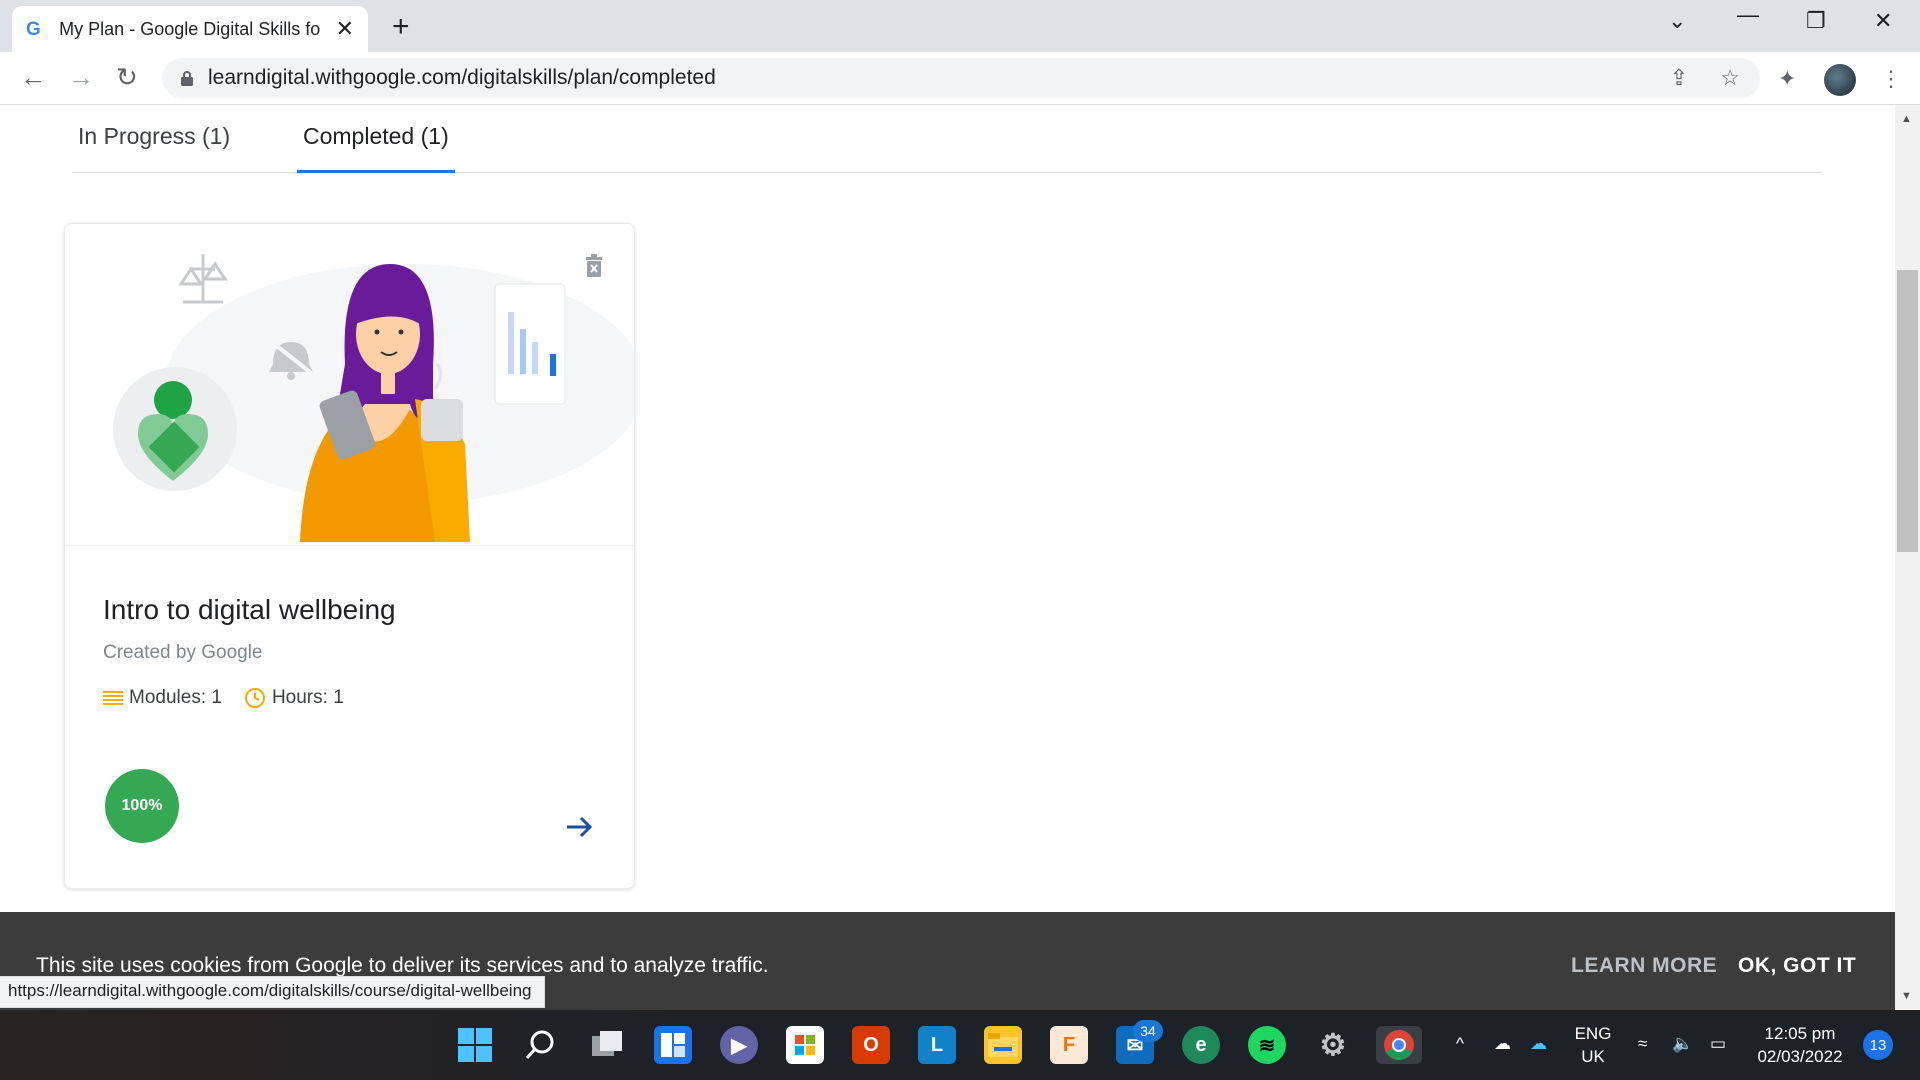 This screenshot has height=1080, width=1920. Describe the element at coordinates (345, 29) in the screenshot. I see `tab-close-icon: ✕` at that location.